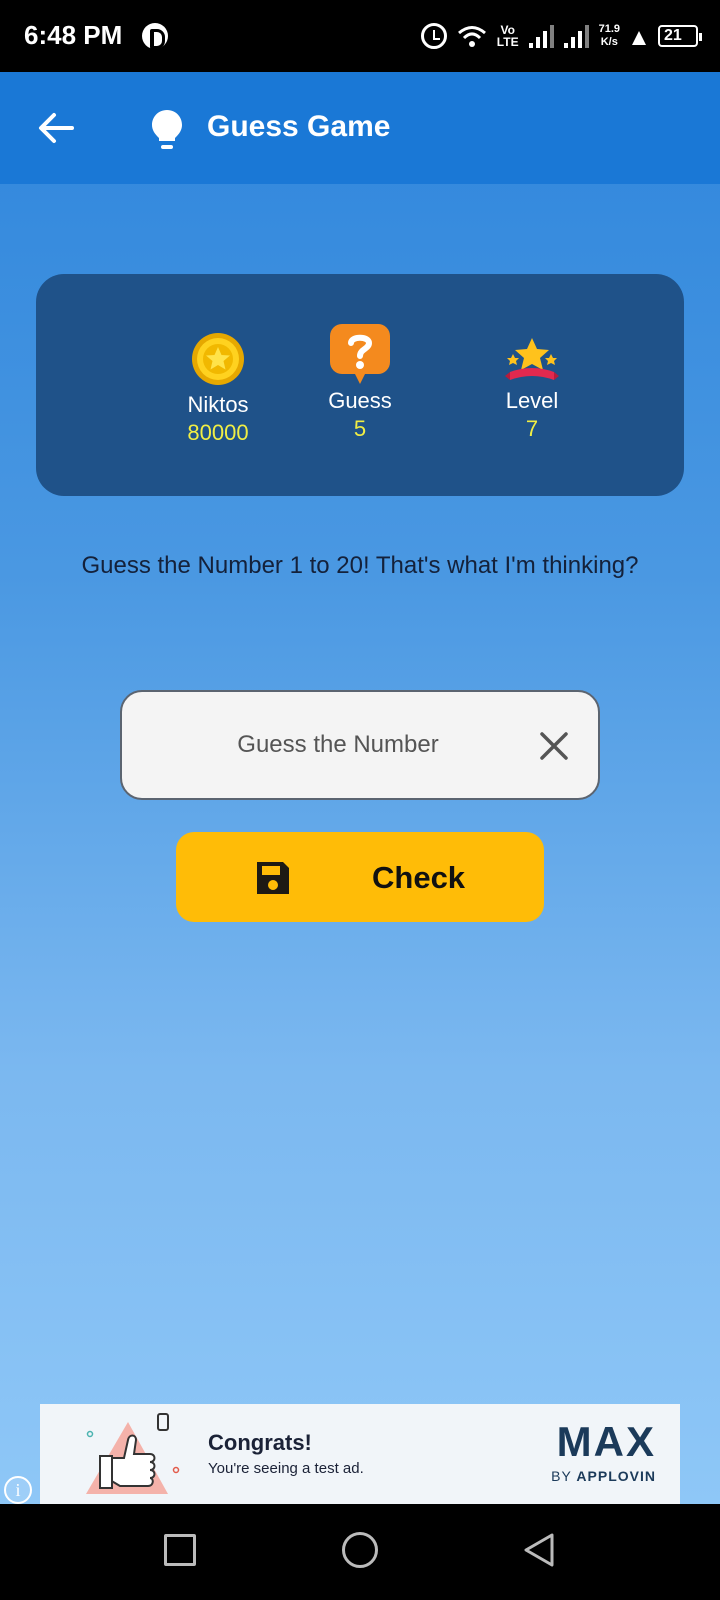  Describe the element at coordinates (532, 400) in the screenshot. I see `stat-label: Level` at that location.